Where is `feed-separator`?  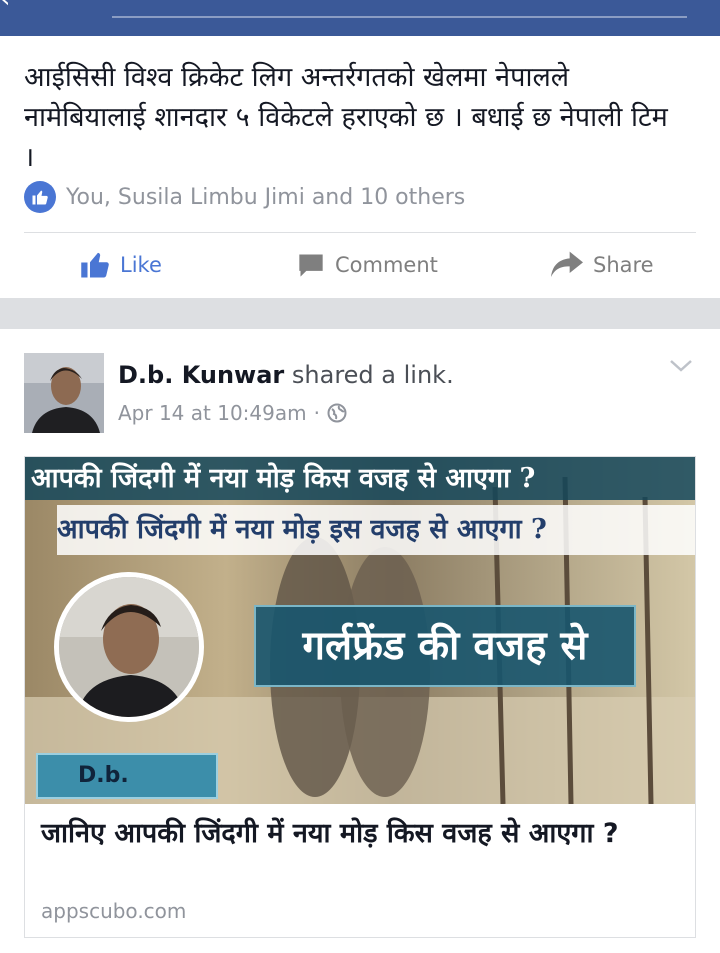
feed-separator is located at coordinates (360, 313).